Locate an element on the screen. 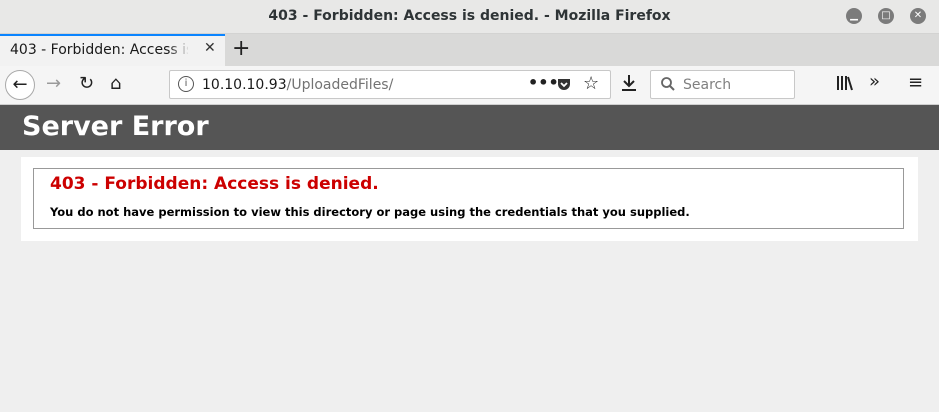  url-text: 10.10.10.93/UploadedFiles/ is located at coordinates (297, 85).